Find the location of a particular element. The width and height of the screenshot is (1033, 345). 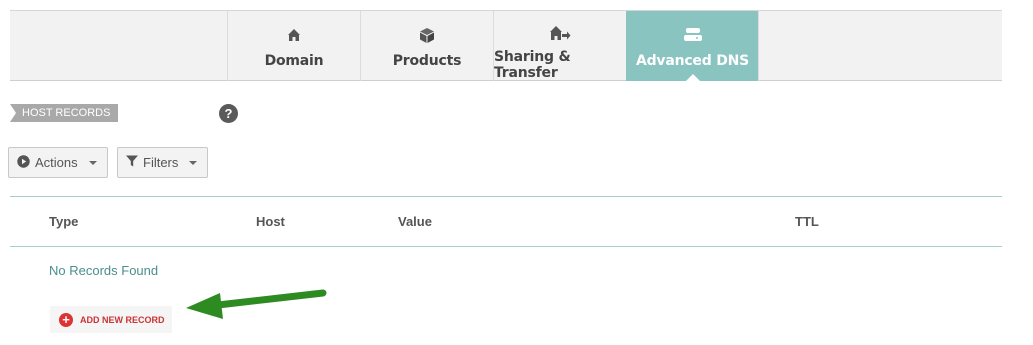

filter-icon is located at coordinates (132, 162).